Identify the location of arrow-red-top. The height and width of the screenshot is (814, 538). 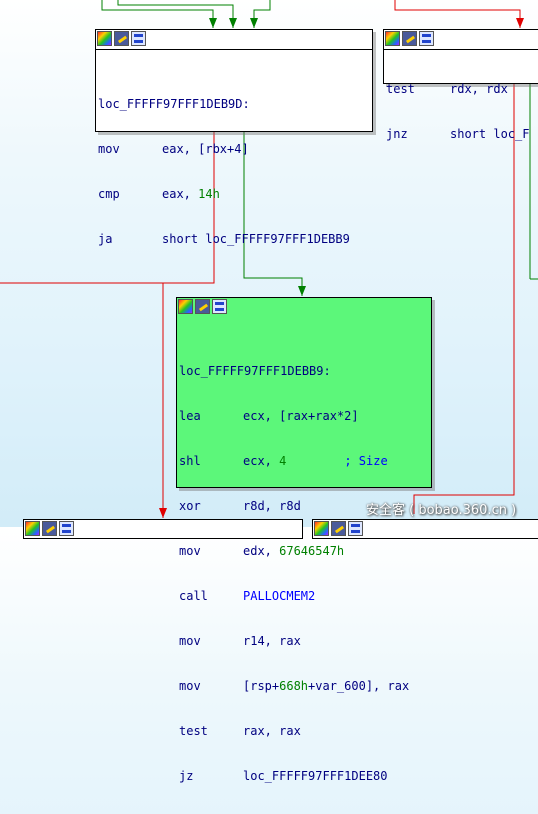
(520, 23).